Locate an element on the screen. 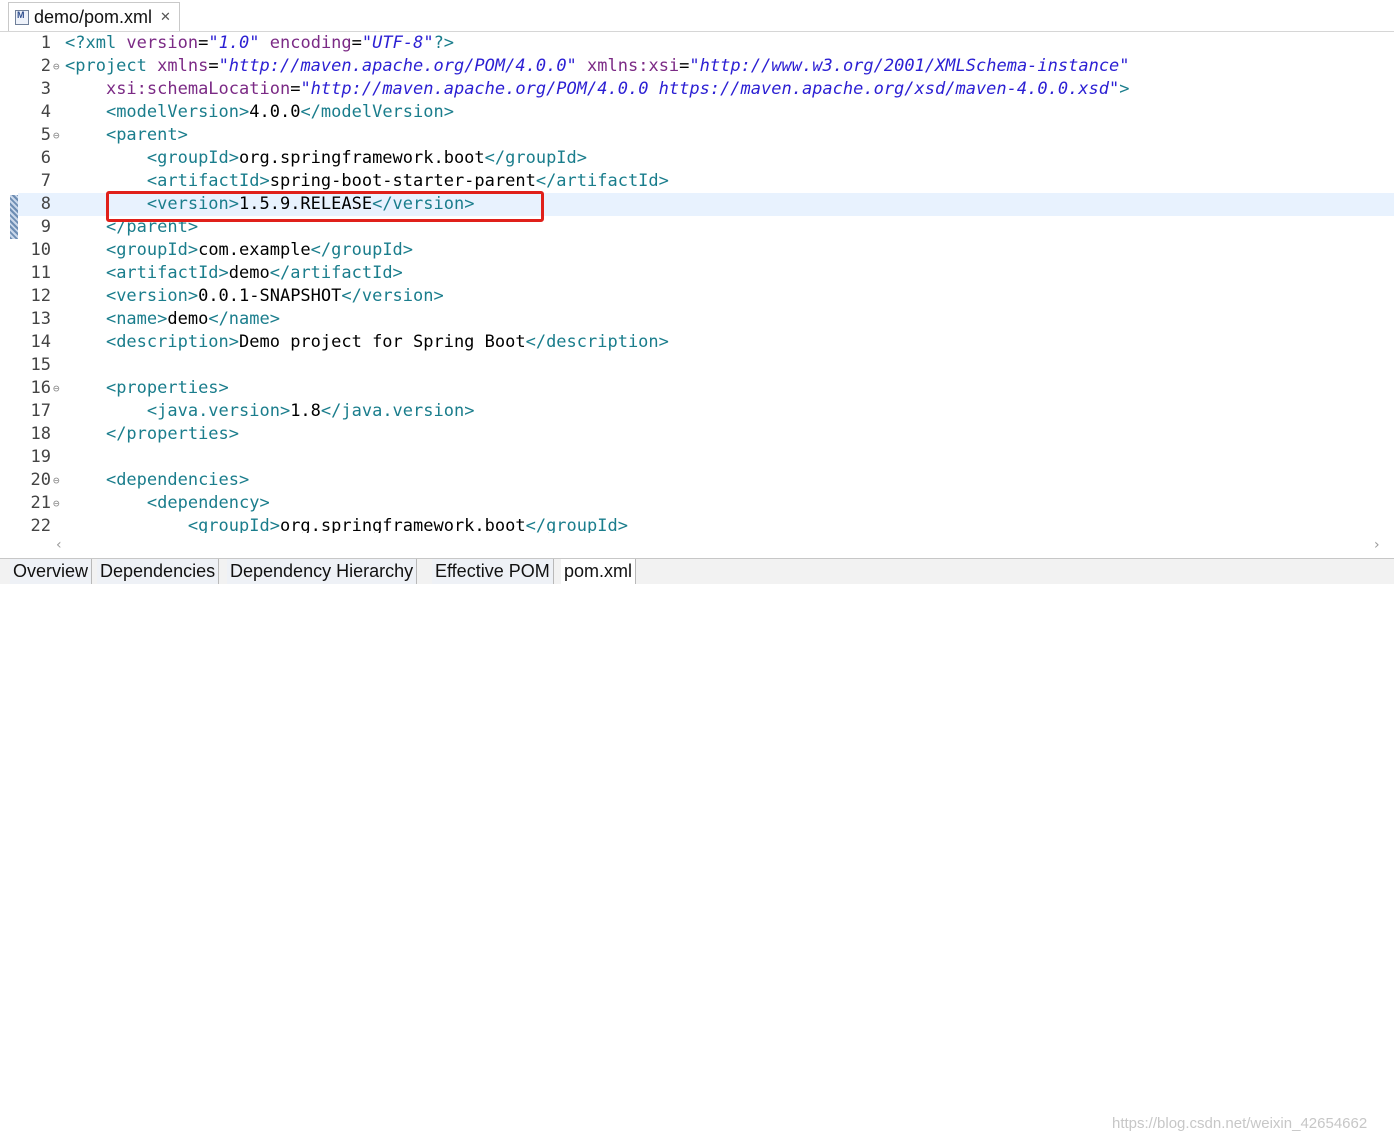 The height and width of the screenshot is (1132, 1394). line-number: 16 is located at coordinates (40, 388).